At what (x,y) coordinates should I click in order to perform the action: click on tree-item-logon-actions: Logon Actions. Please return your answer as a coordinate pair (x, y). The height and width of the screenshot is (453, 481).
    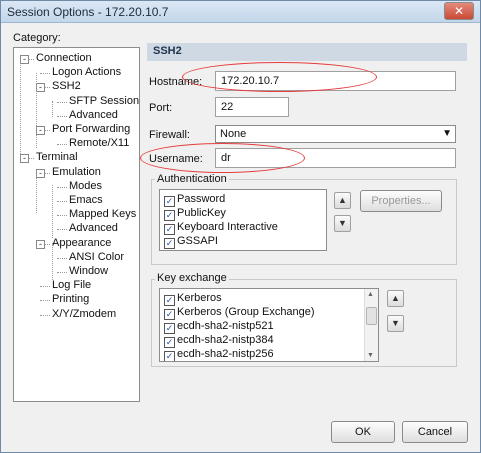
    Looking at the image, I should click on (86, 73).